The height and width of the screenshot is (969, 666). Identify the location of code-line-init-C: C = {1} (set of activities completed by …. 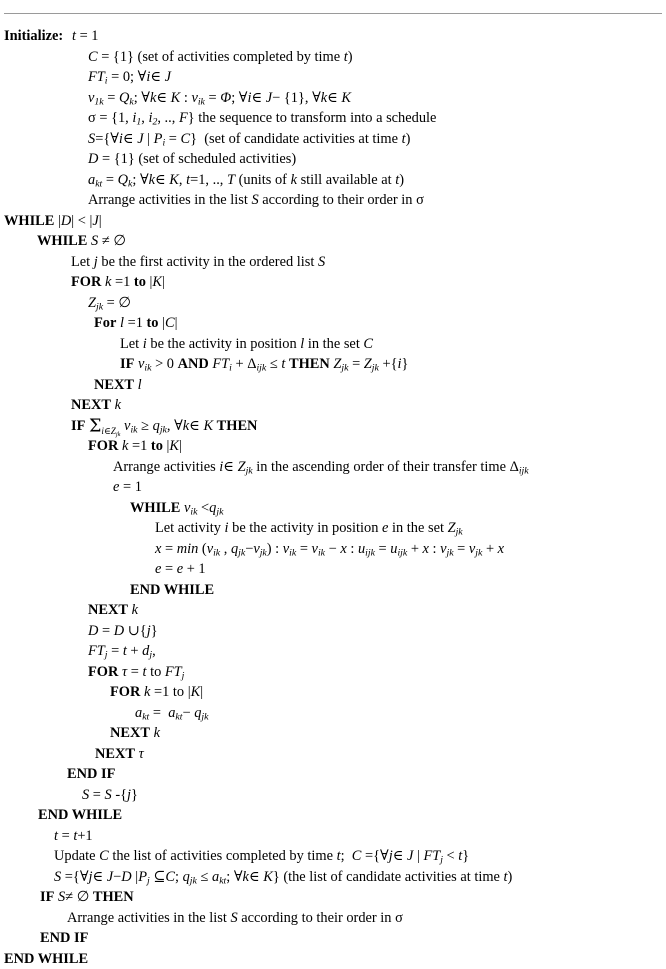
(333, 57).